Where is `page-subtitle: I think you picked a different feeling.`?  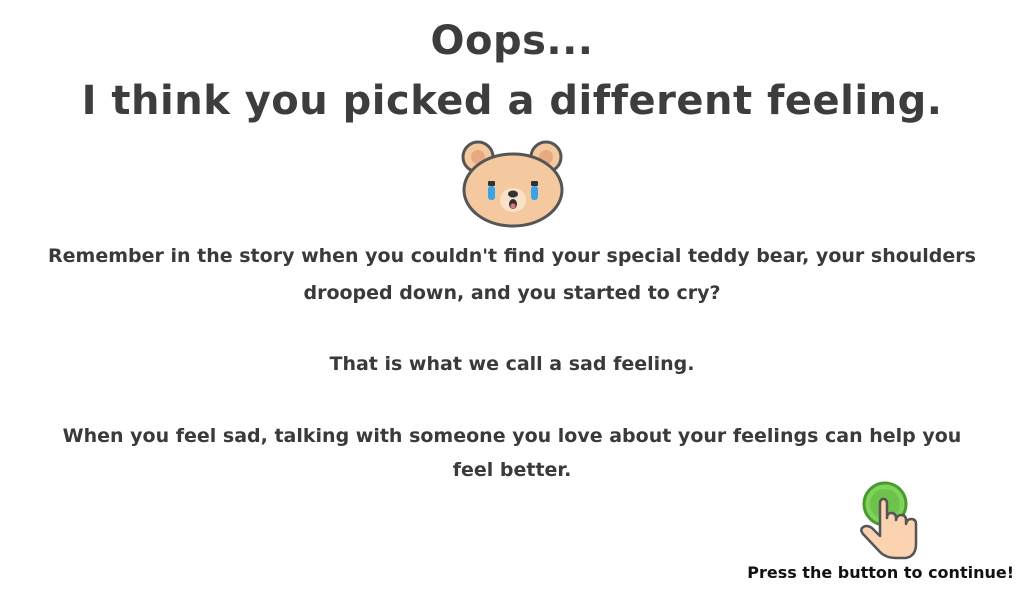
page-subtitle: I think you picked a different feeling. is located at coordinates (512, 101).